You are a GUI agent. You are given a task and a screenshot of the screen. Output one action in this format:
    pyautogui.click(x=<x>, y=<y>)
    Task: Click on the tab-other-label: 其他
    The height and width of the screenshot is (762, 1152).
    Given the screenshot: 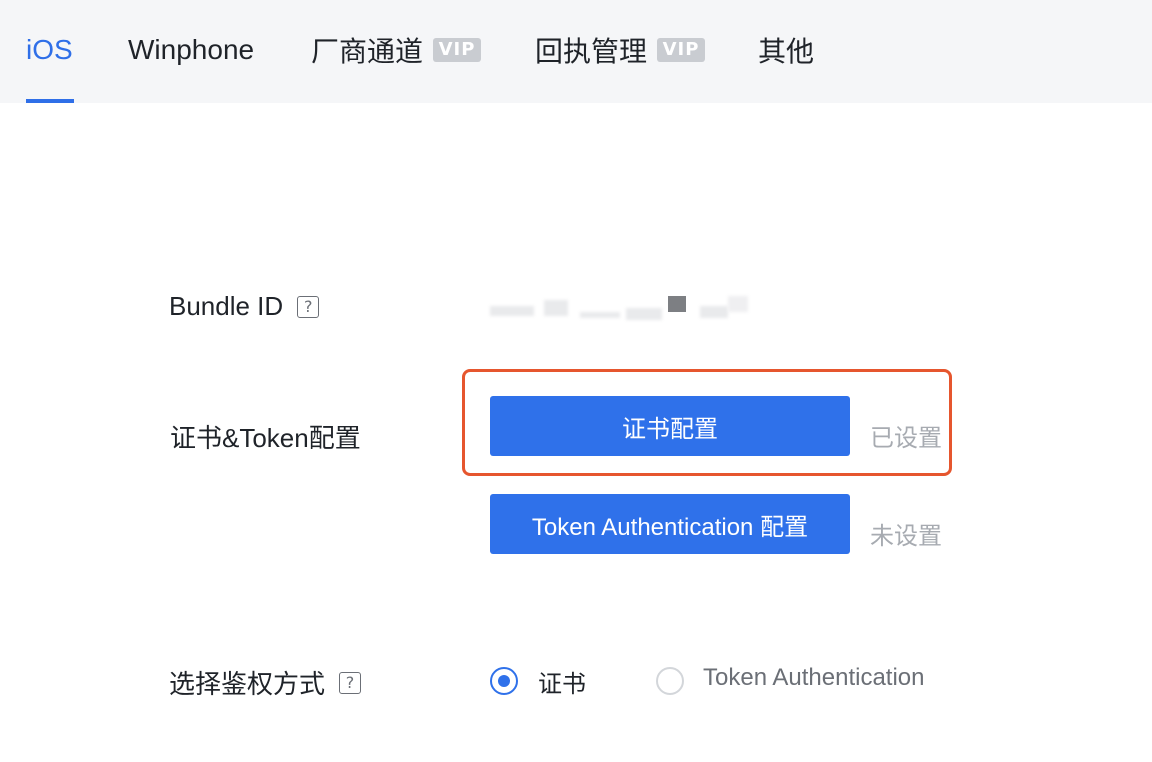 What is the action you would take?
    pyautogui.click(x=786, y=51)
    